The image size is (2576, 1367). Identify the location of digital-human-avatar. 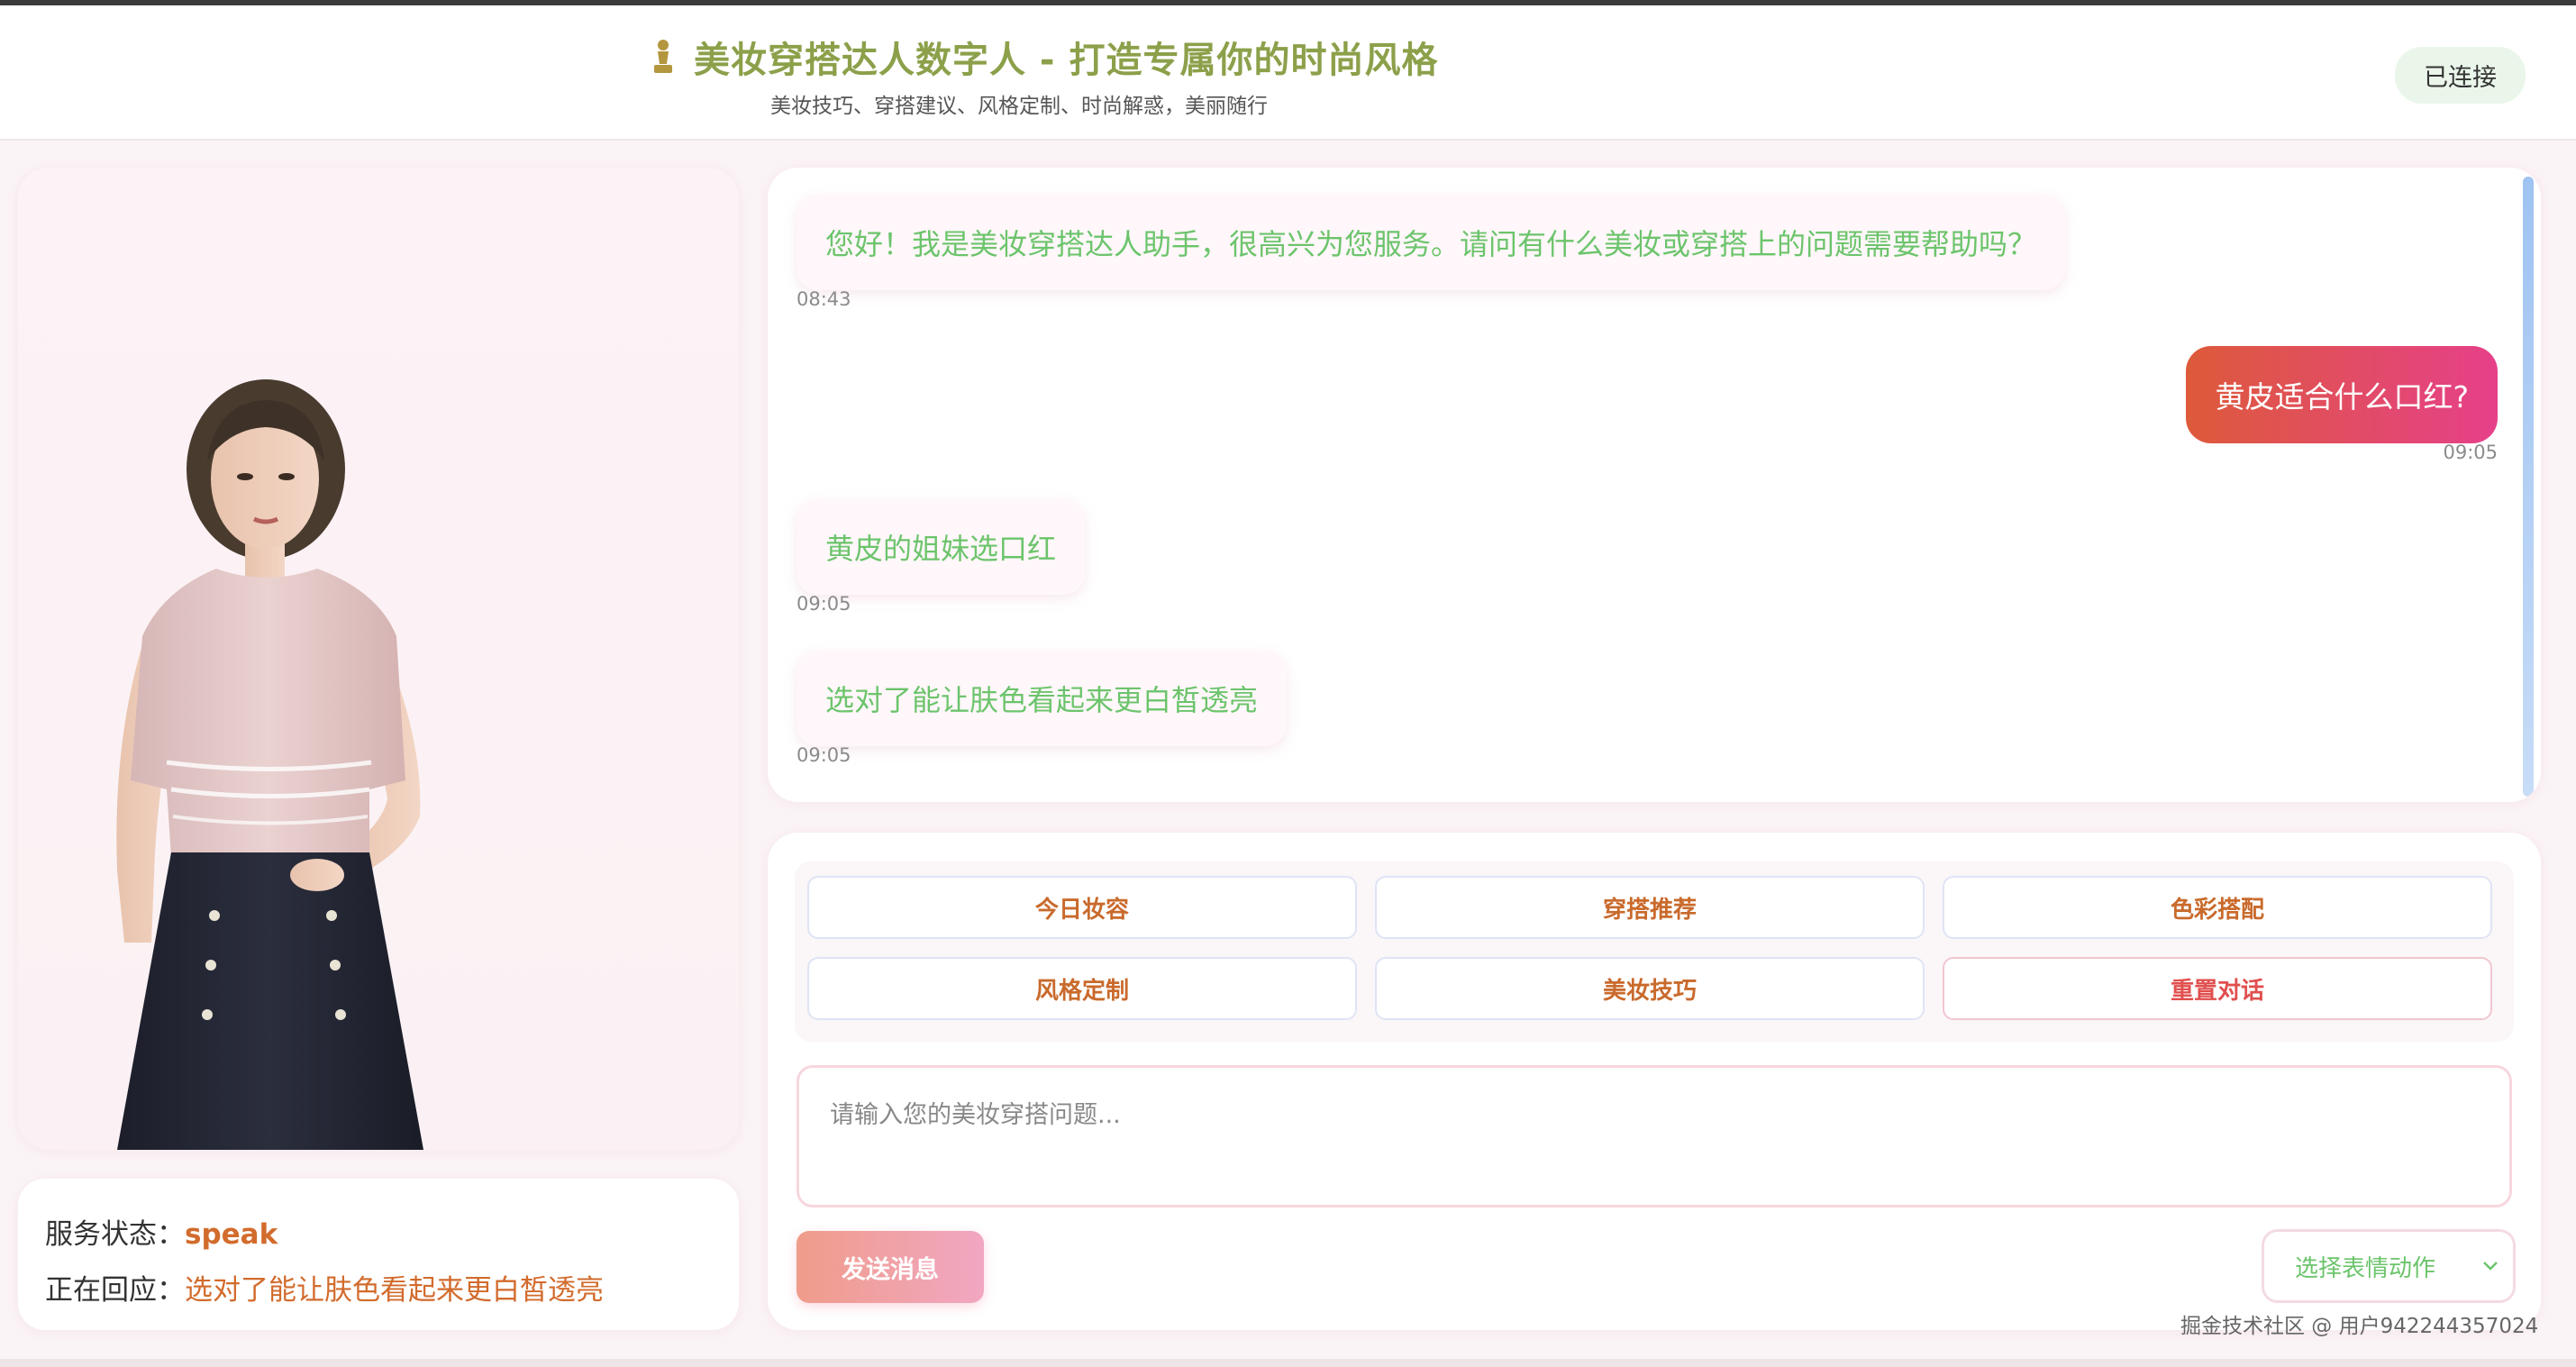
(269, 764).